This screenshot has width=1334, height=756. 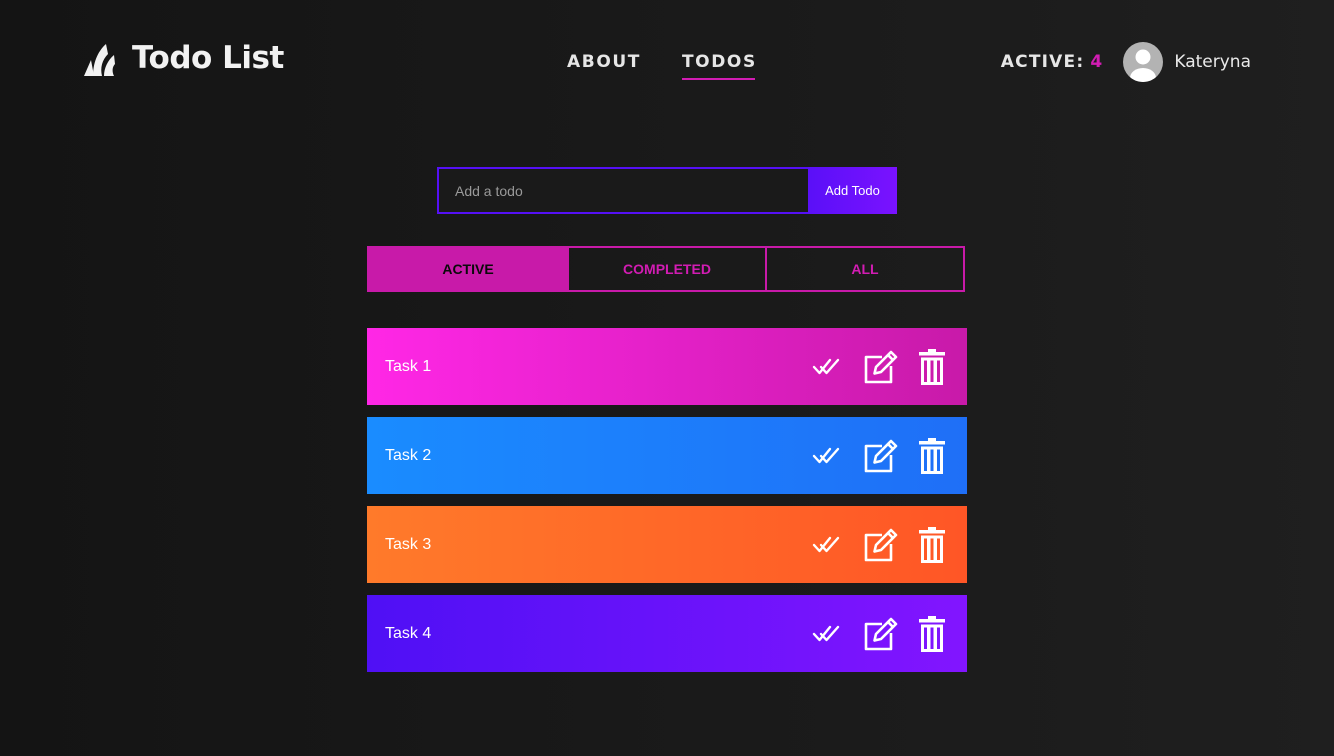 I want to click on add-todo-form: Add Todo, so click(x=667, y=190).